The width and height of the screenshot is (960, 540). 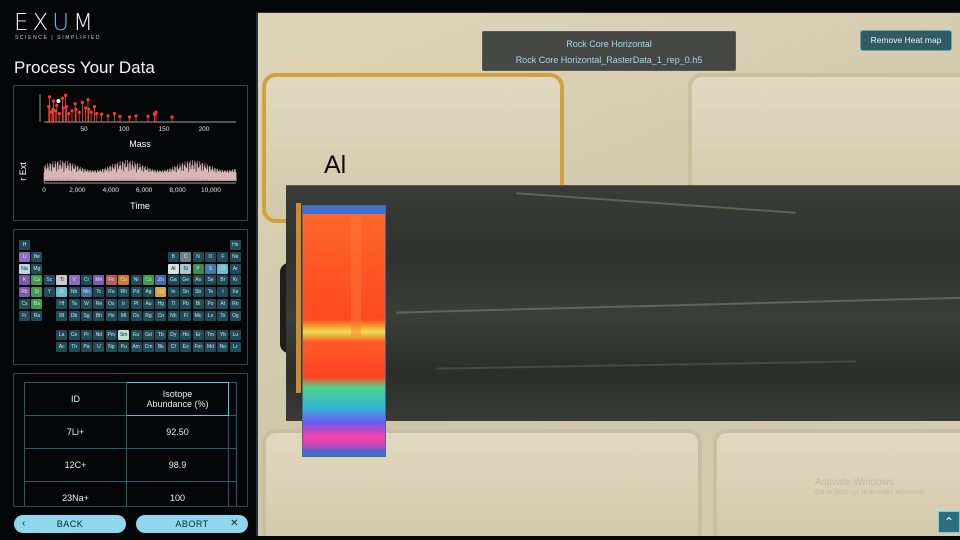 I want to click on element-v: V, so click(x=74, y=280).